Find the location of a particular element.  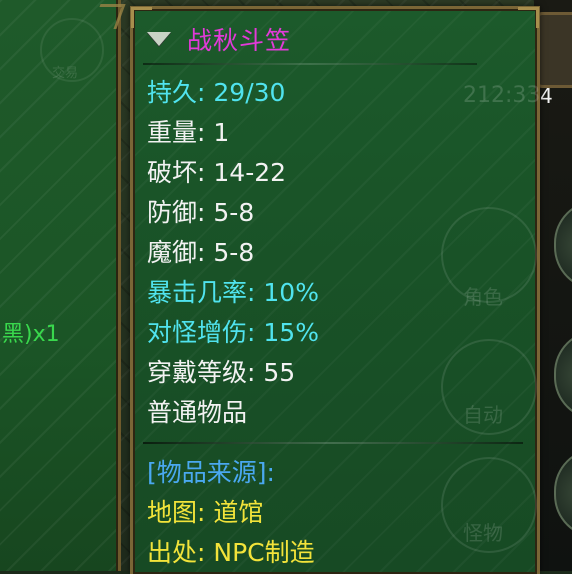

ghost-monster-label: 怪物 is located at coordinates (483, 533).